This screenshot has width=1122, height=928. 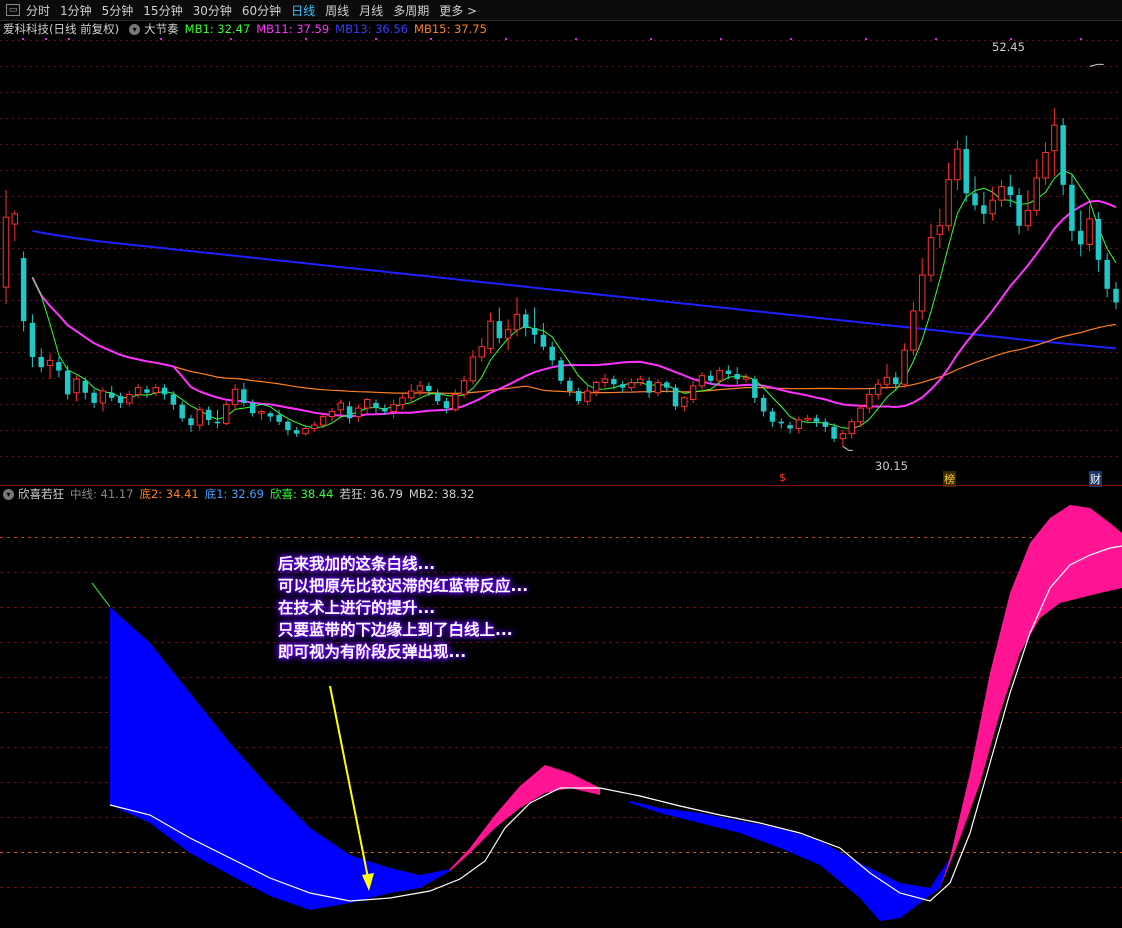 I want to click on legend-mb11: MB11: 37.59, so click(x=293, y=29).